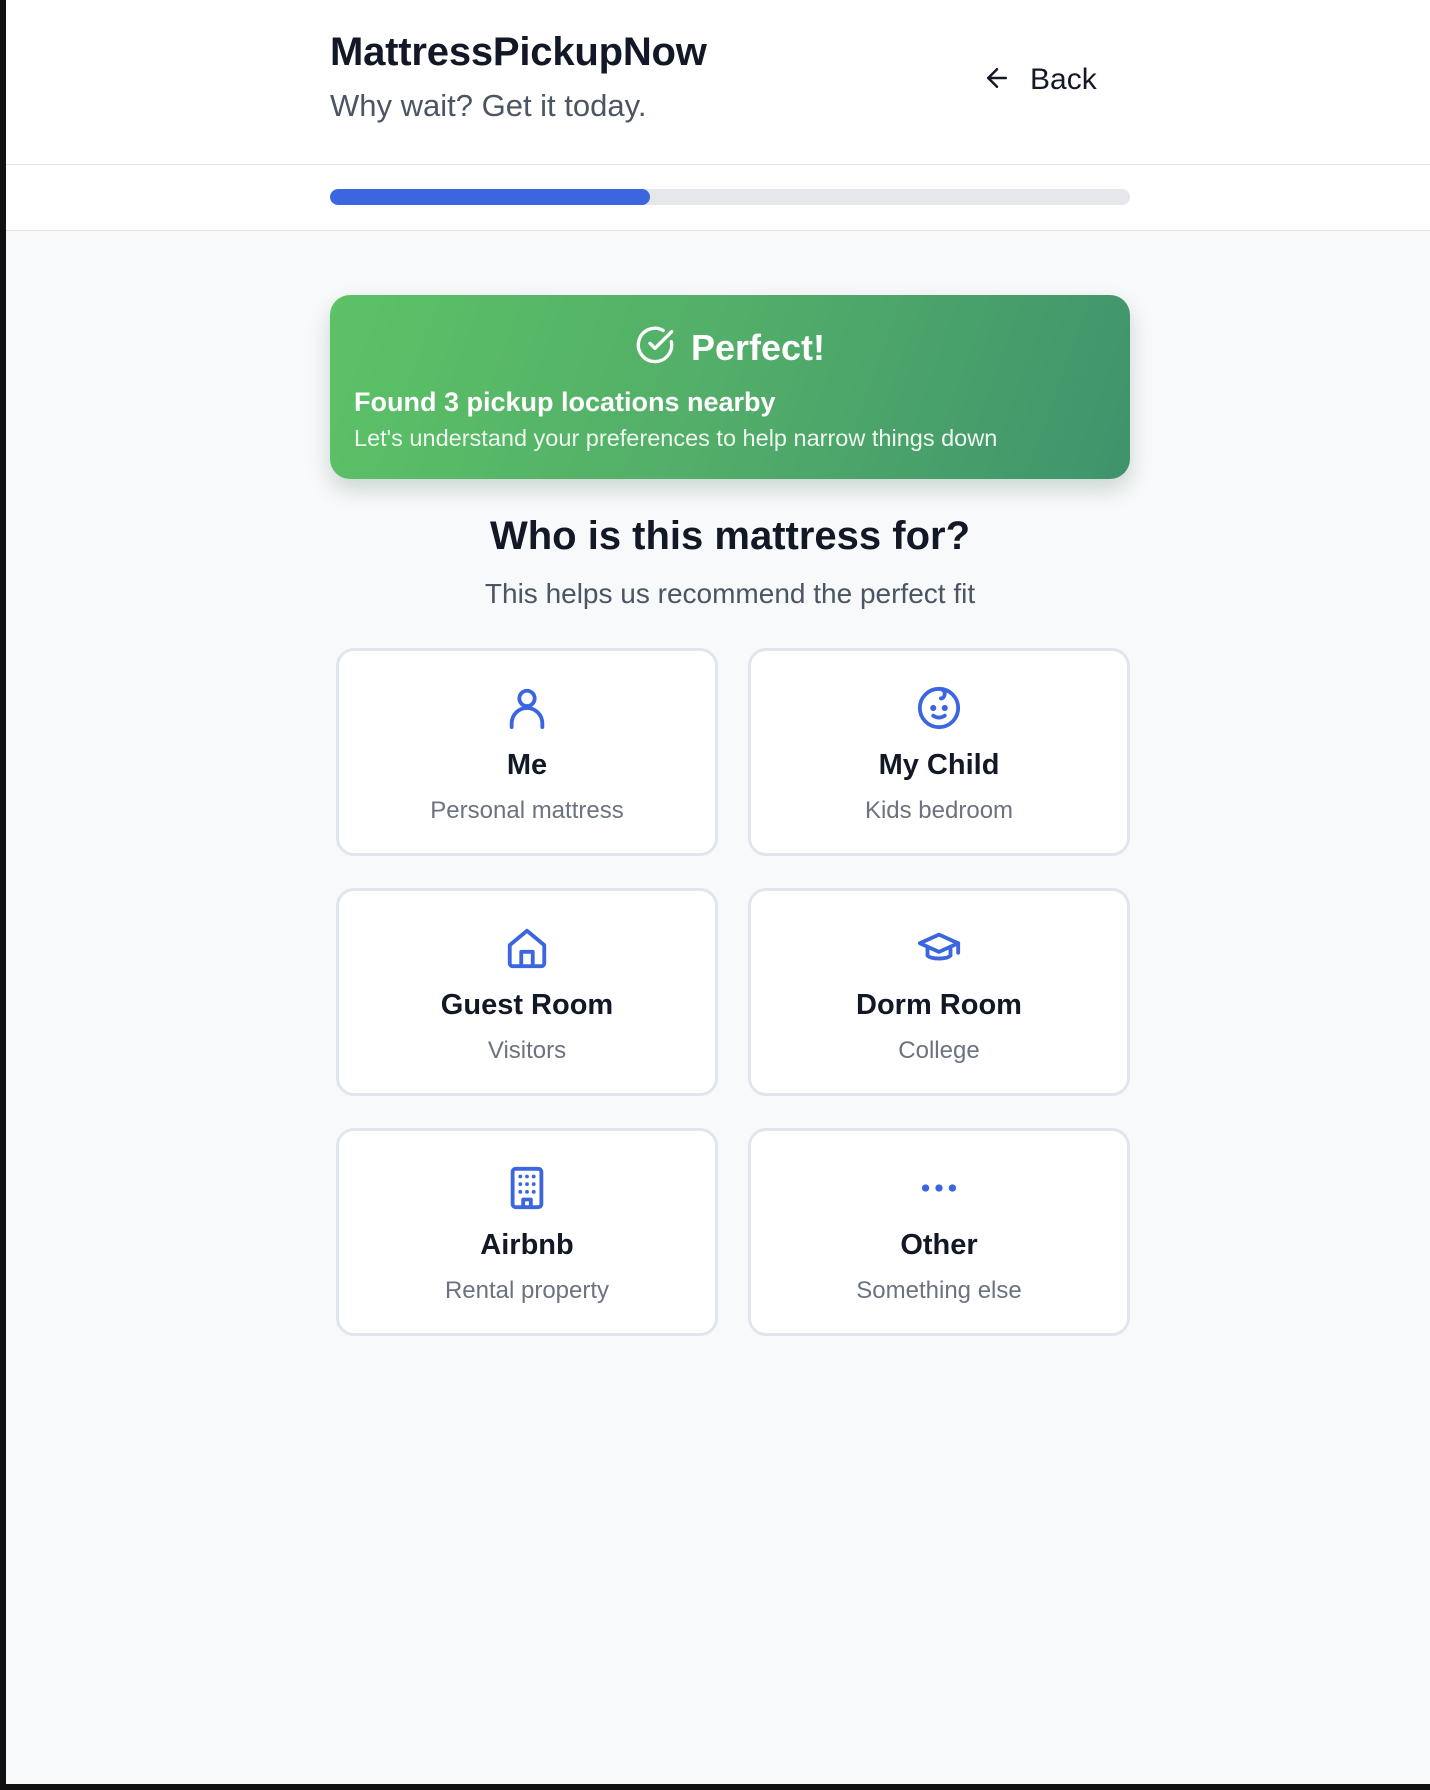  I want to click on option-my-child: My Child Kids bedroom, so click(939, 752).